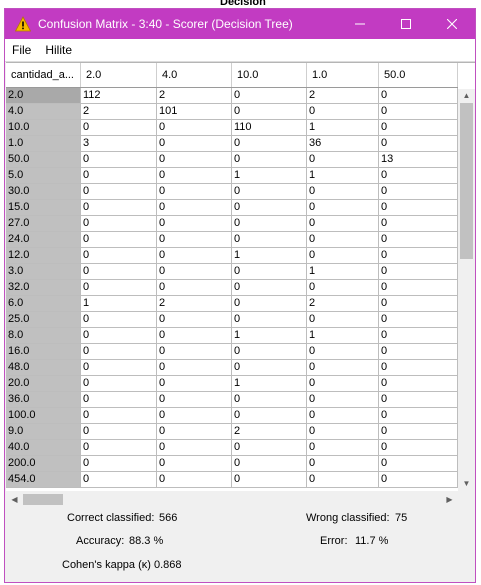 This screenshot has height=585, width=481. I want to click on table-row: 3.0 0 0 0 1 0, so click(232, 272).